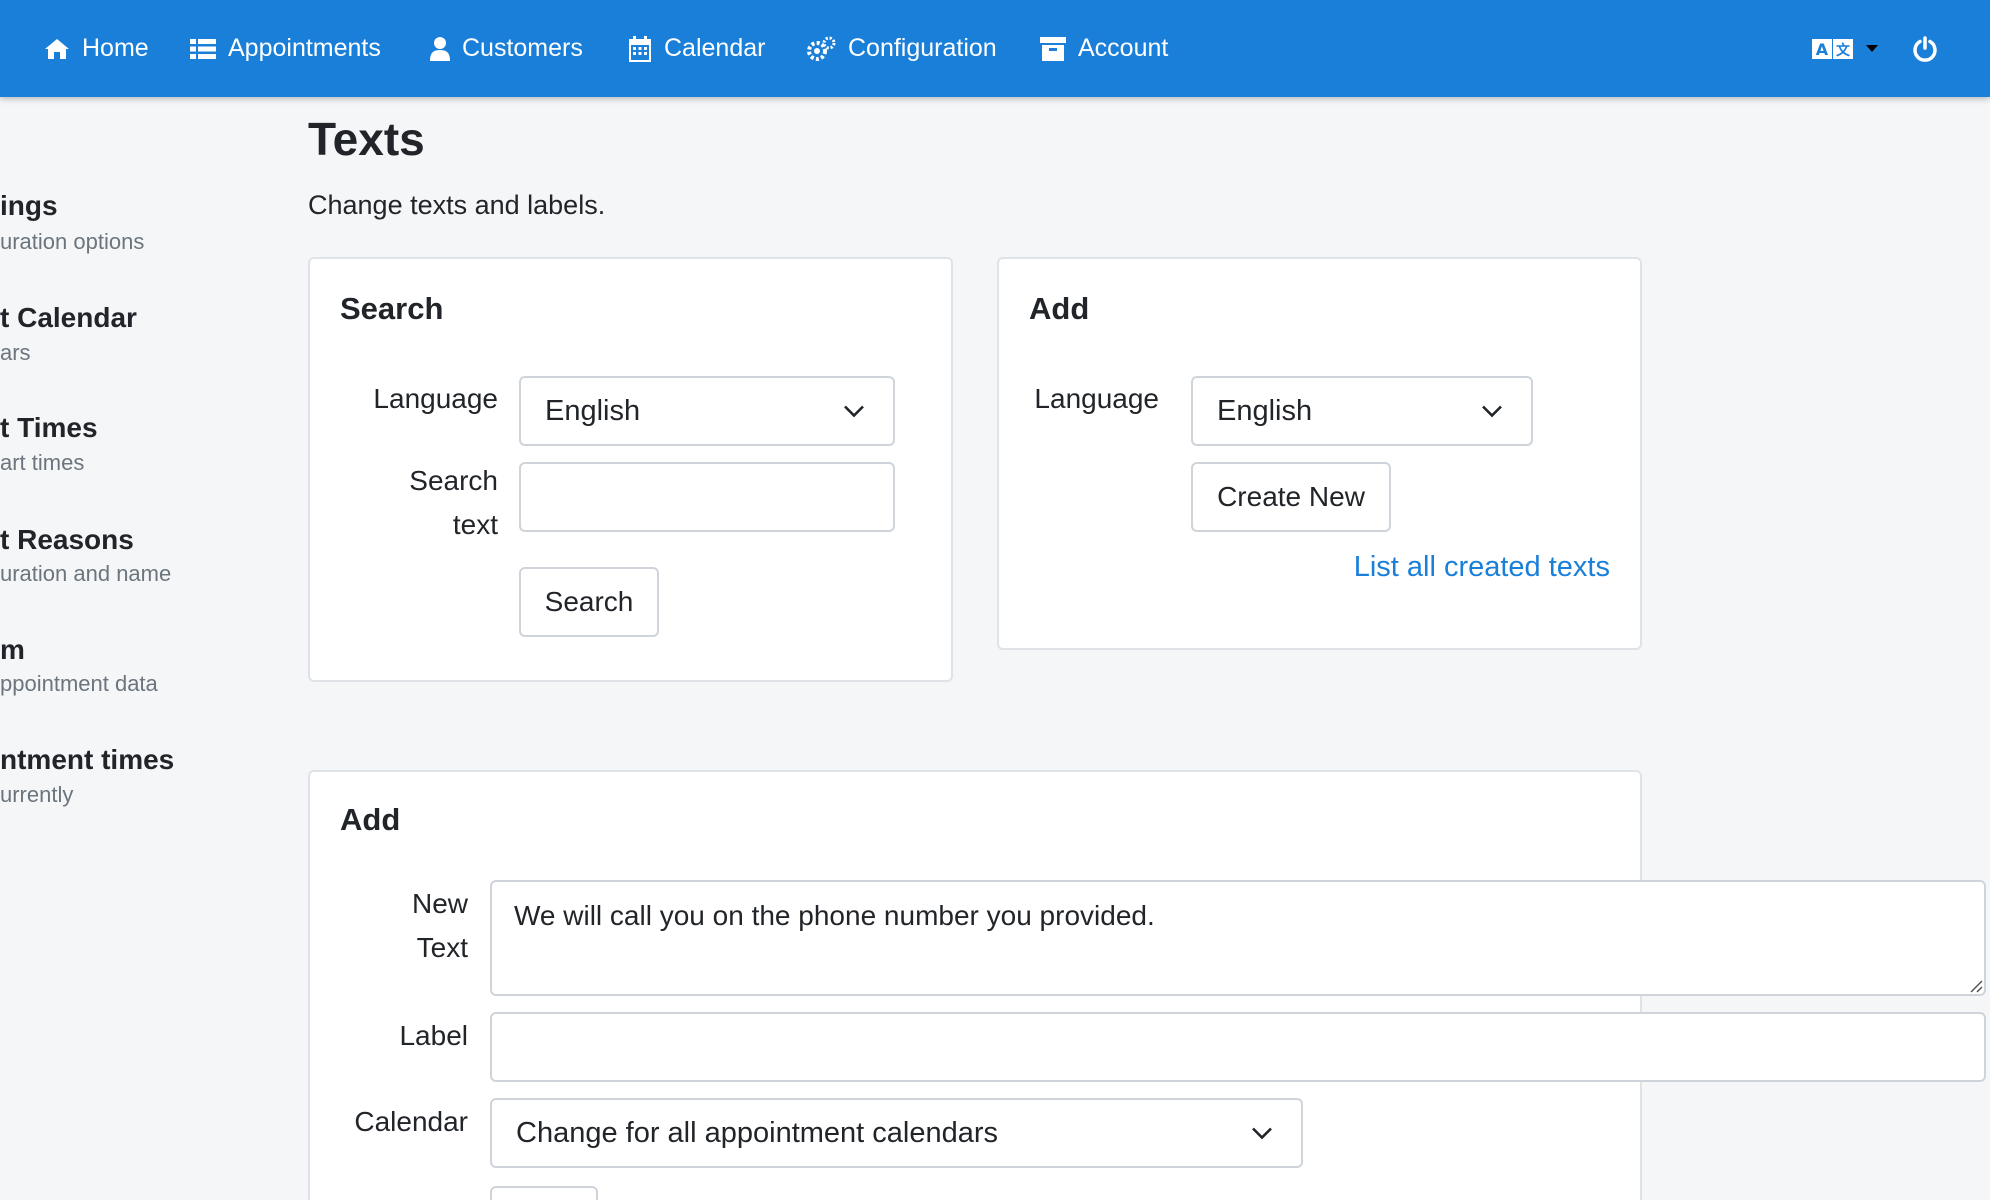  I want to click on new-text-label: New Text, so click(394, 926).